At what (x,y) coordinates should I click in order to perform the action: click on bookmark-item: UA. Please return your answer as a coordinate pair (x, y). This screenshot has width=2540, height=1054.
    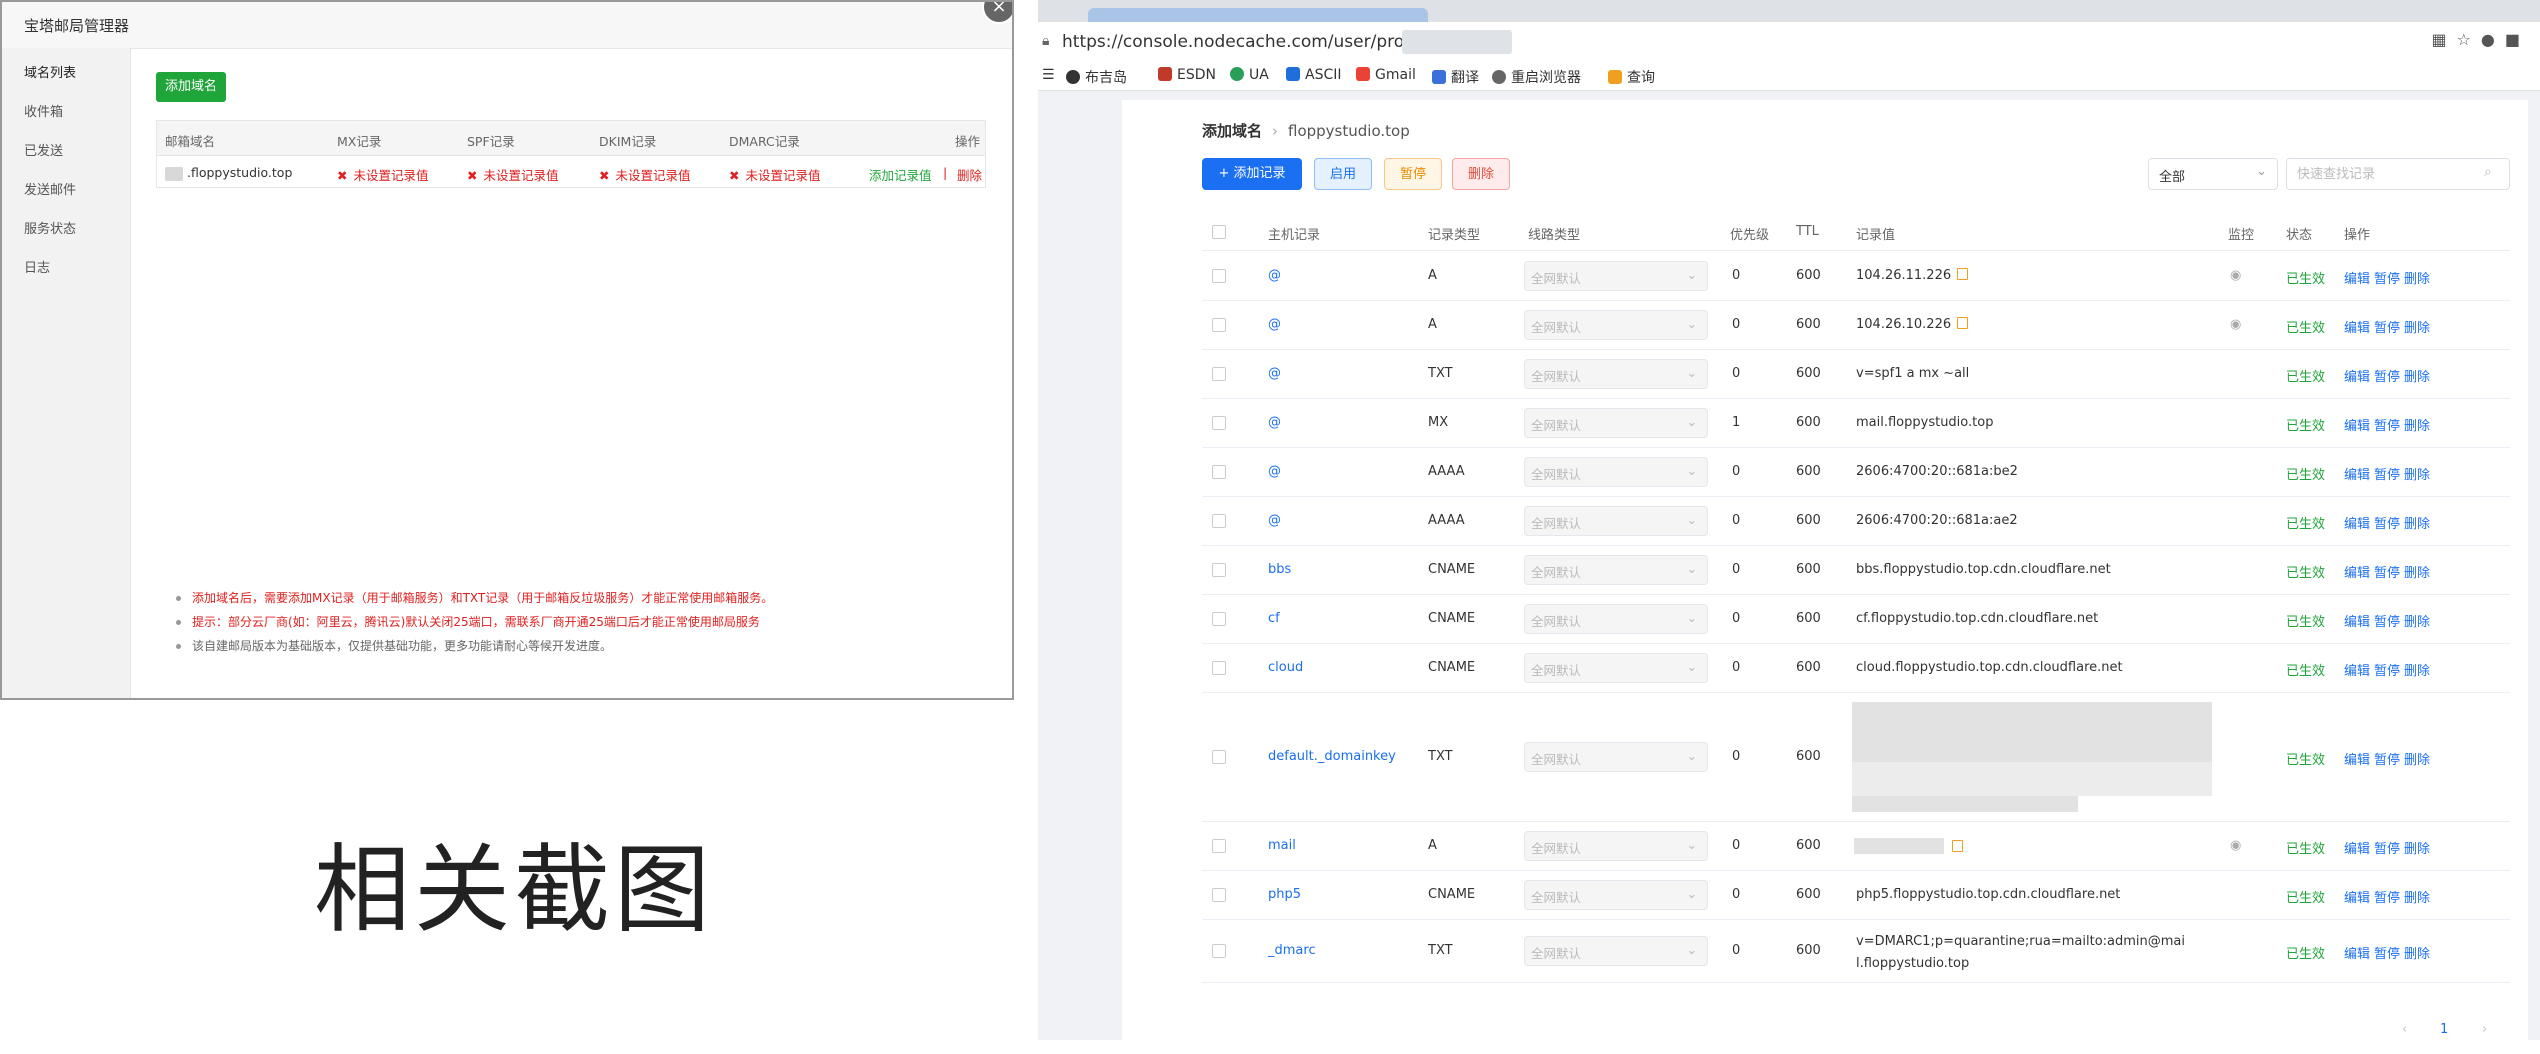
    Looking at the image, I should click on (1249, 75).